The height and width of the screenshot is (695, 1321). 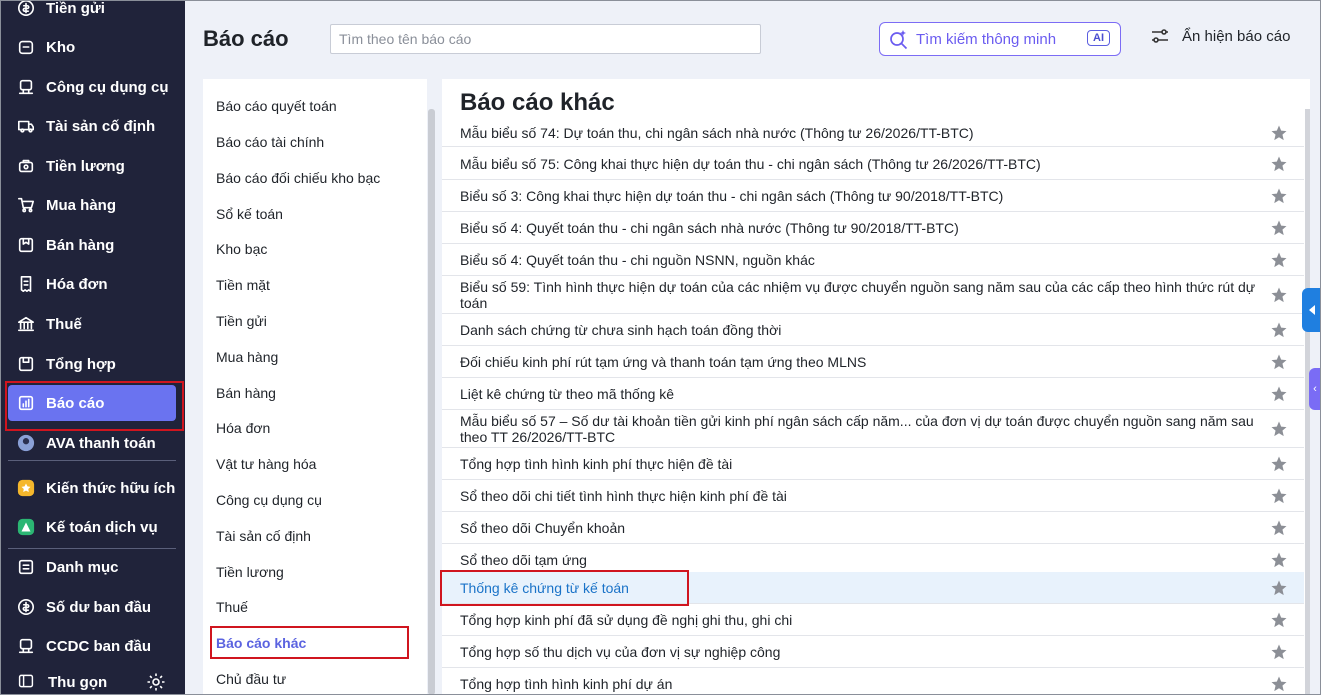 I want to click on category-item: Sổ kế toán, so click(x=249, y=214).